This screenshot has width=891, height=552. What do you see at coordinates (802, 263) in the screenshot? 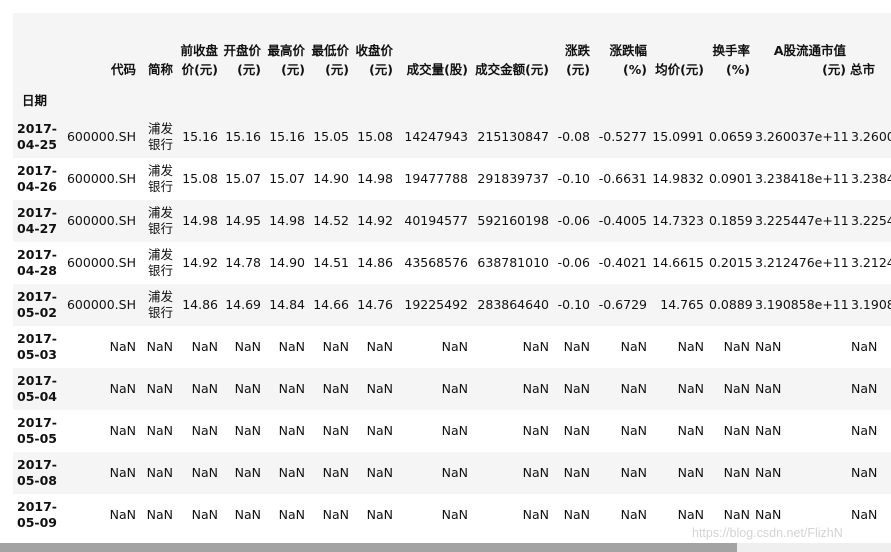
I see `table-cell: 3.212476e+11` at bounding box center [802, 263].